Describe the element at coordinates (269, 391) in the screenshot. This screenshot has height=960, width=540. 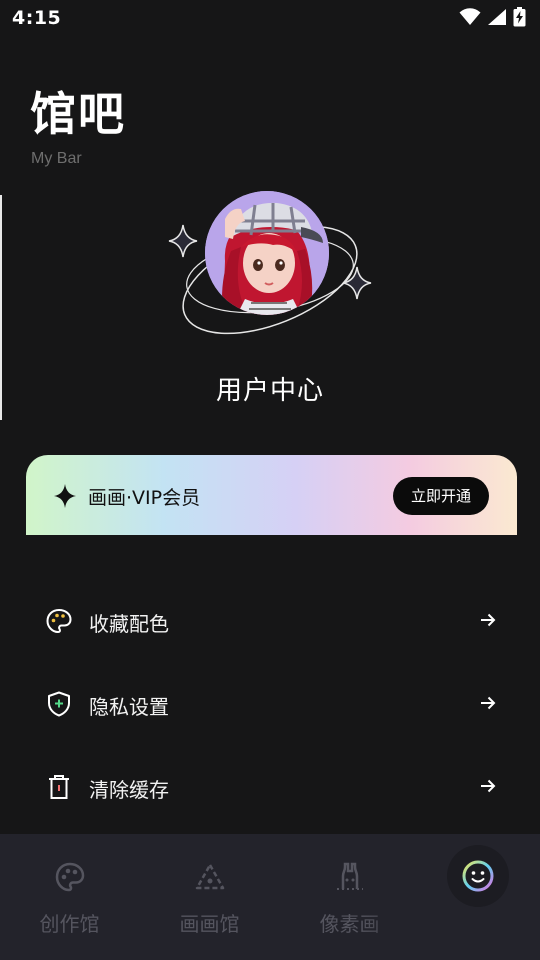
I see `user-center-title: 用户中心` at that location.